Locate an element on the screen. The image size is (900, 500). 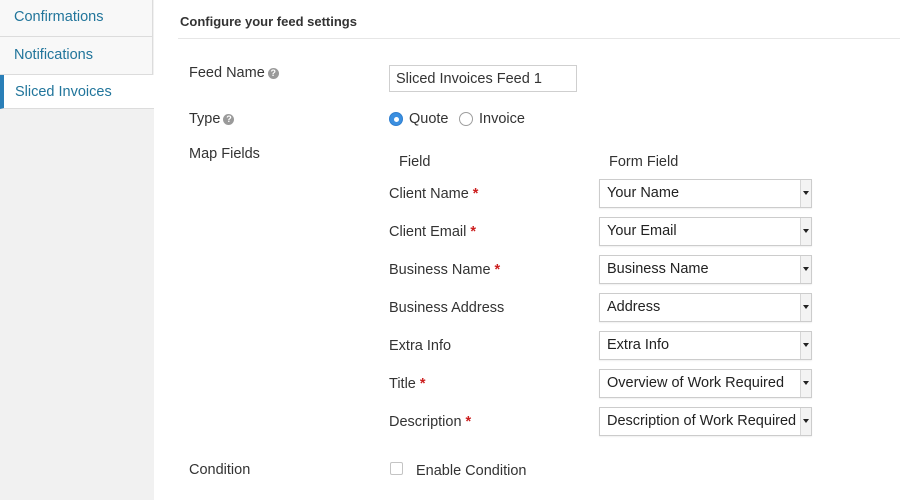
select-business-name: Business Name is located at coordinates (705, 269).